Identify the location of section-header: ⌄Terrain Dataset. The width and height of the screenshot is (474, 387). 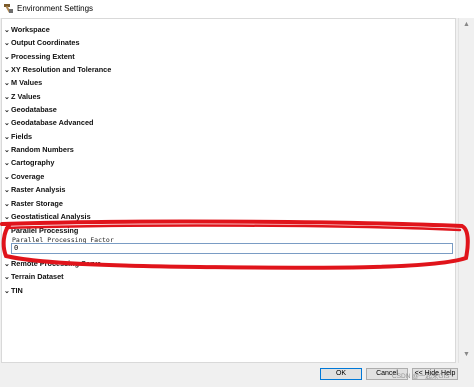
(34, 278).